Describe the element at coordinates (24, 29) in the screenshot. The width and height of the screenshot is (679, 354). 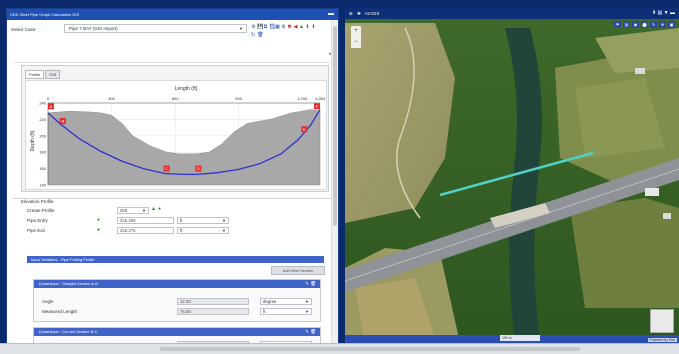
I see `case-label: Select Case:` at that location.